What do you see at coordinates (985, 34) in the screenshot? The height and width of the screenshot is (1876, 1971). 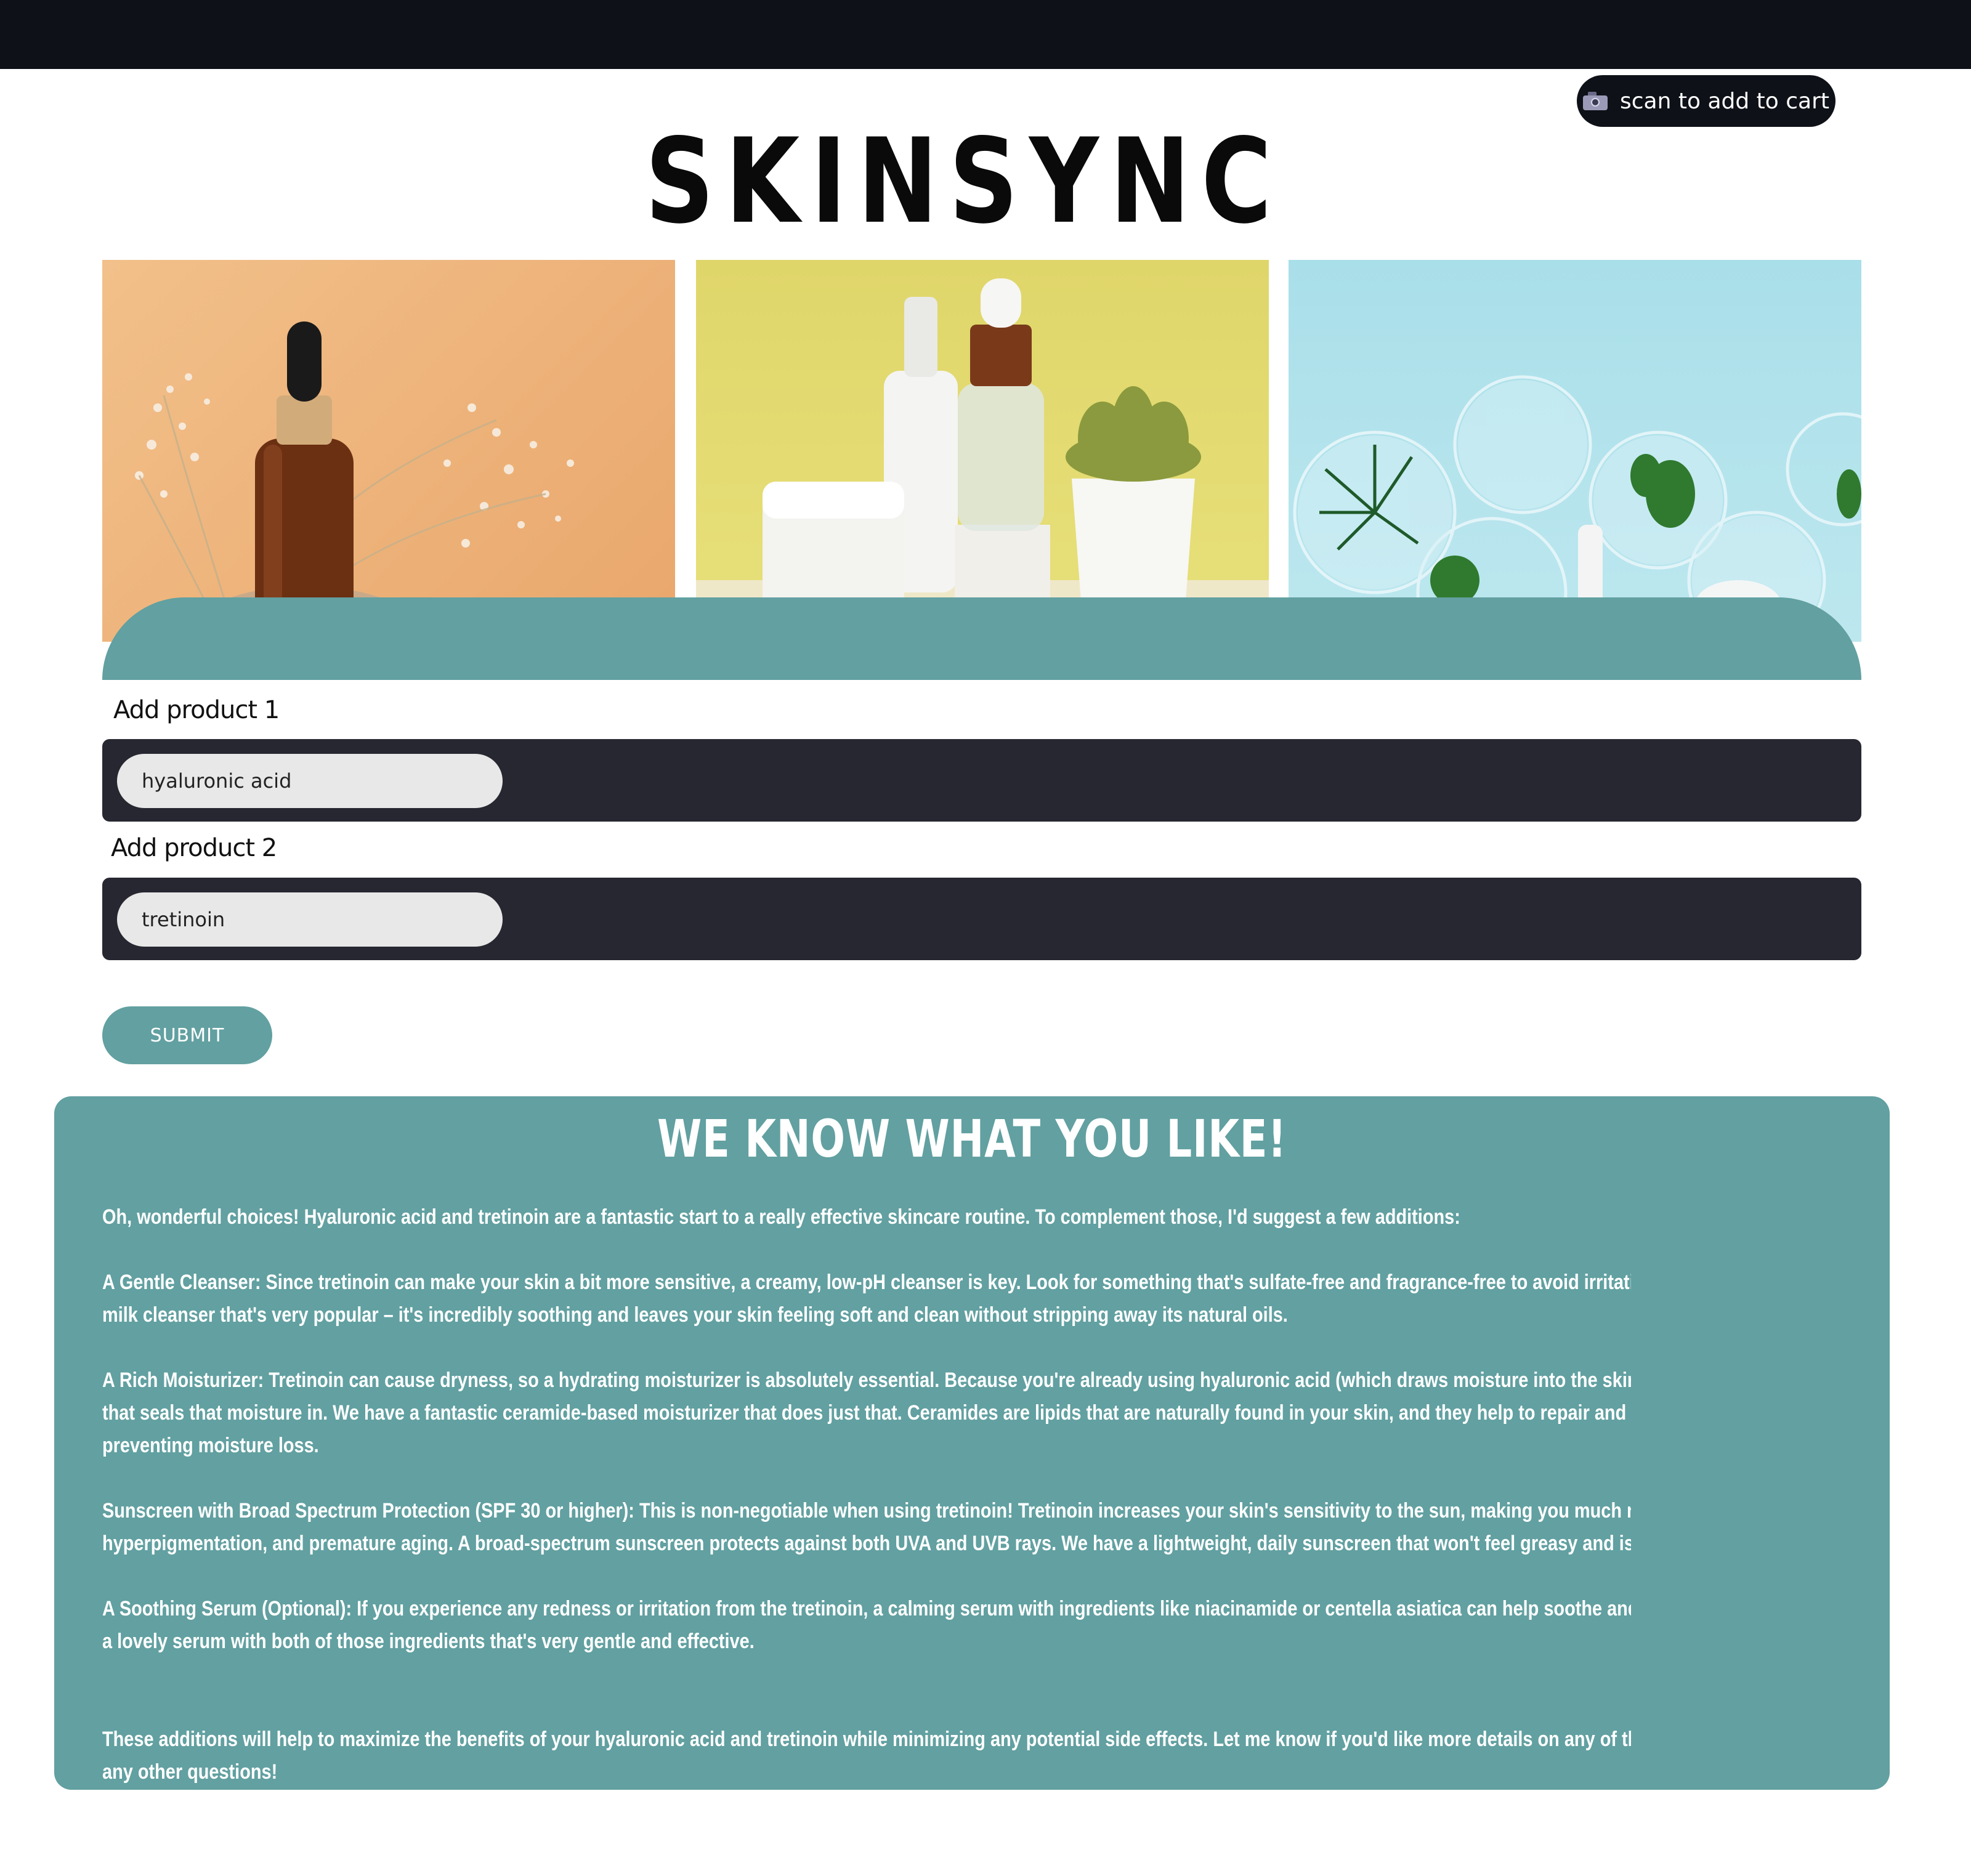 I see `top-header-bar` at bounding box center [985, 34].